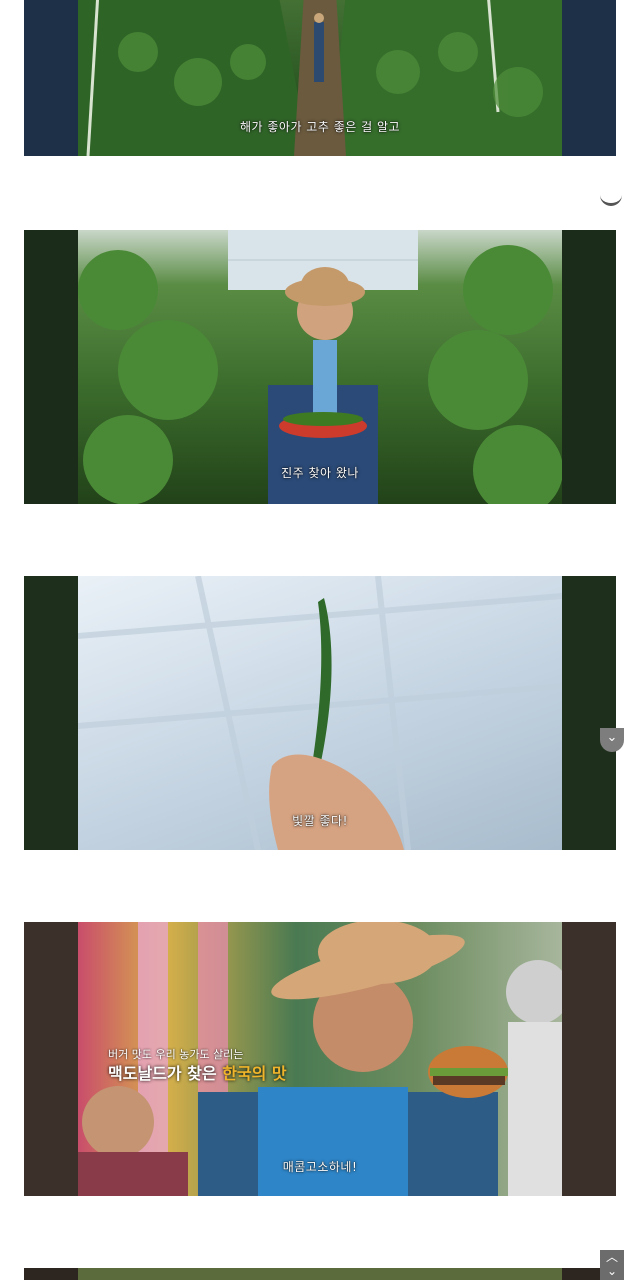 The height and width of the screenshot is (1280, 640). I want to click on next-scene, so click(320, 1274).